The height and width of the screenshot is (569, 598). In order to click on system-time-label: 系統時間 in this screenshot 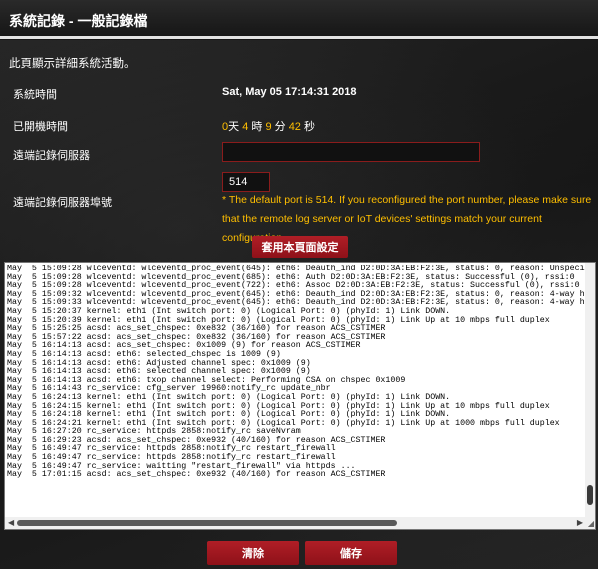, I will do `click(35, 95)`.